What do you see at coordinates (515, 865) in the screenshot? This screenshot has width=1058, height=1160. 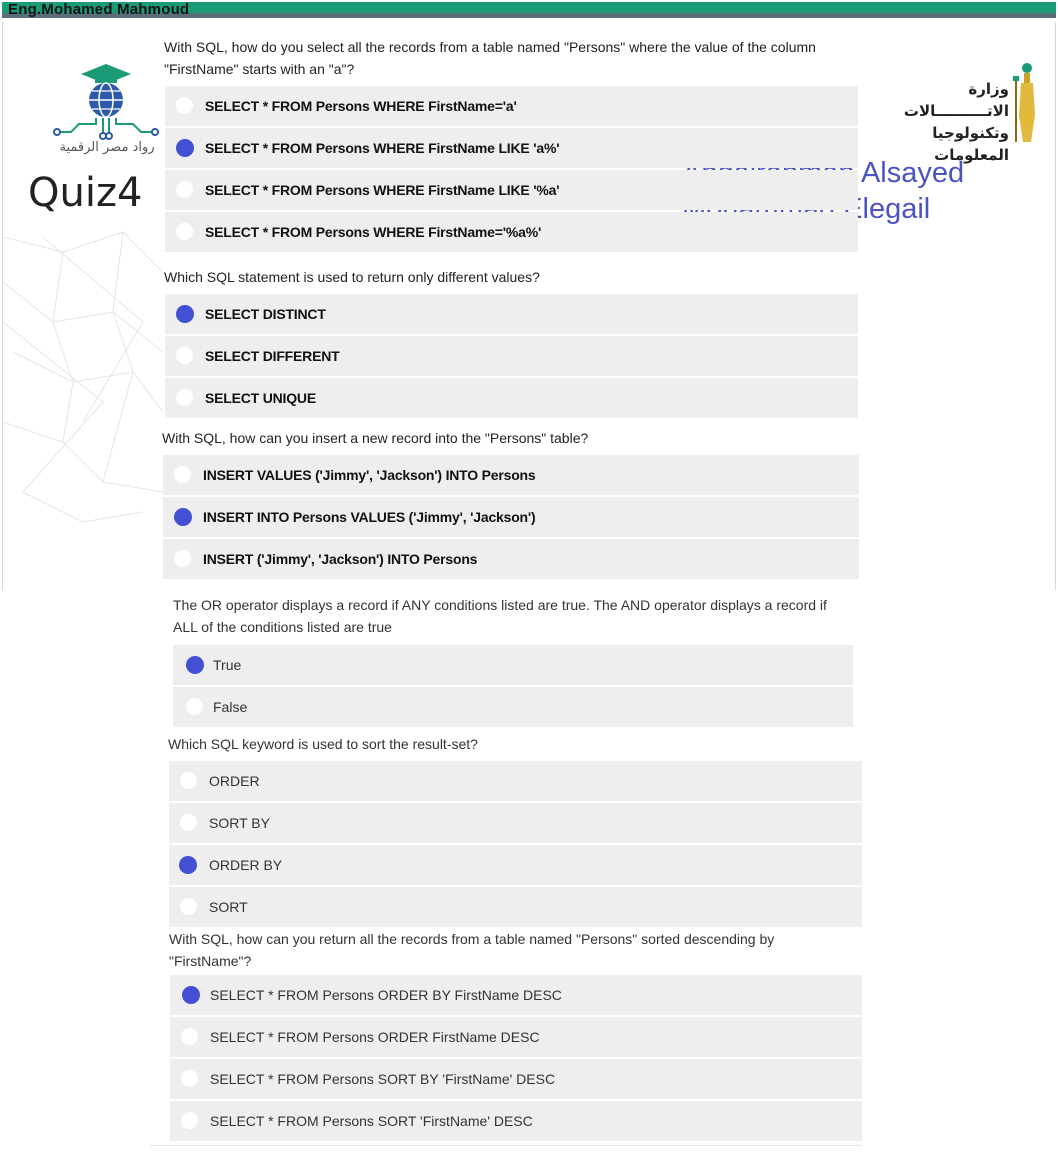 I see `option-row: ORDER BY` at bounding box center [515, 865].